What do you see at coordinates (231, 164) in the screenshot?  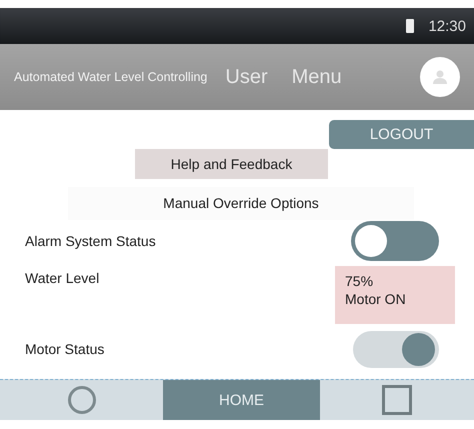 I see `help-button: Help and Feedback` at bounding box center [231, 164].